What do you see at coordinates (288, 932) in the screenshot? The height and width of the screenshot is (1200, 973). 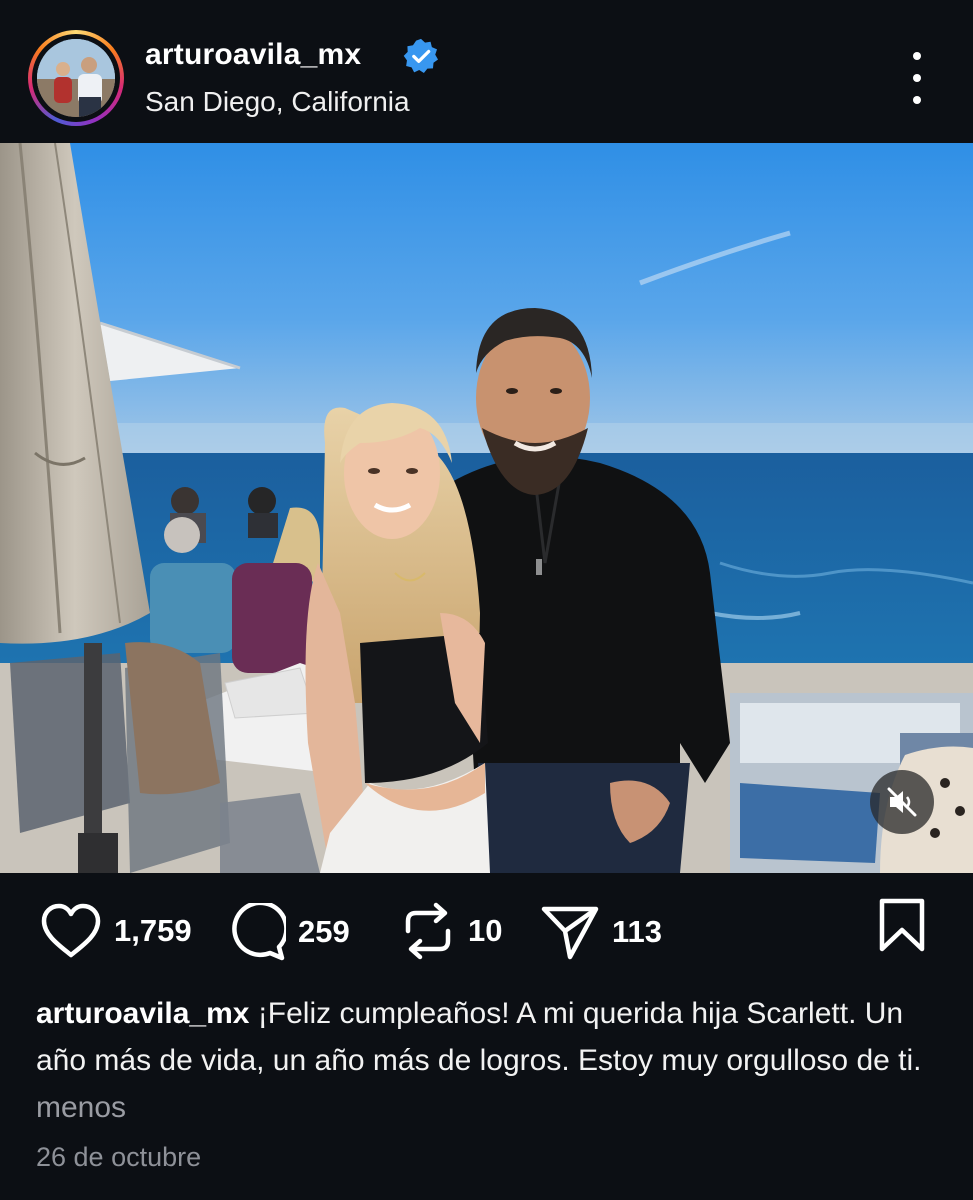 I see `comment-button: 259` at bounding box center [288, 932].